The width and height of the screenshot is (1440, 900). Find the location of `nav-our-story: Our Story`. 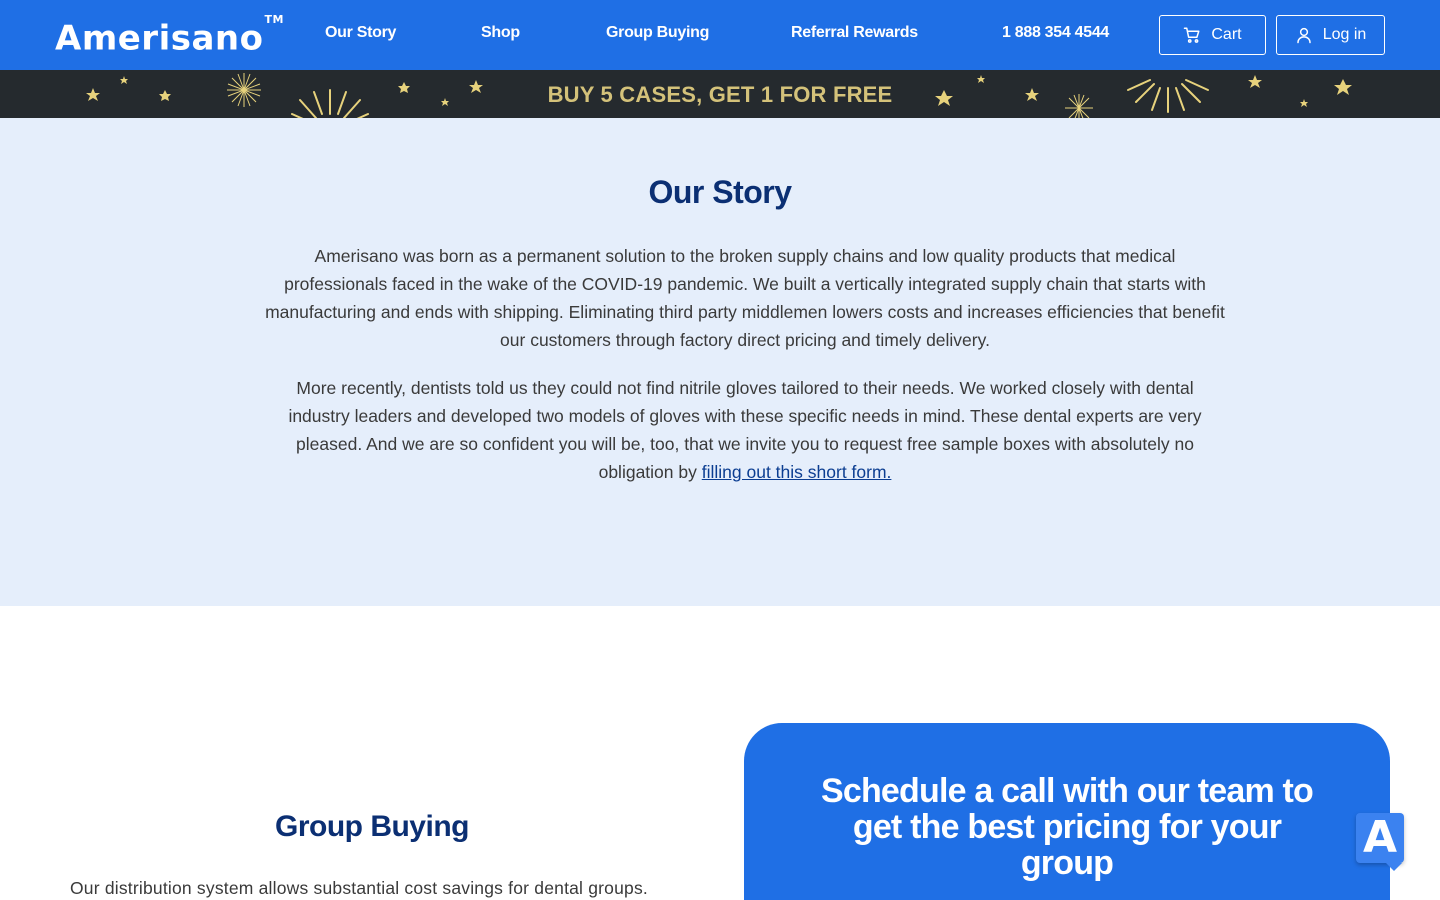

nav-our-story: Our Story is located at coordinates (360, 33).